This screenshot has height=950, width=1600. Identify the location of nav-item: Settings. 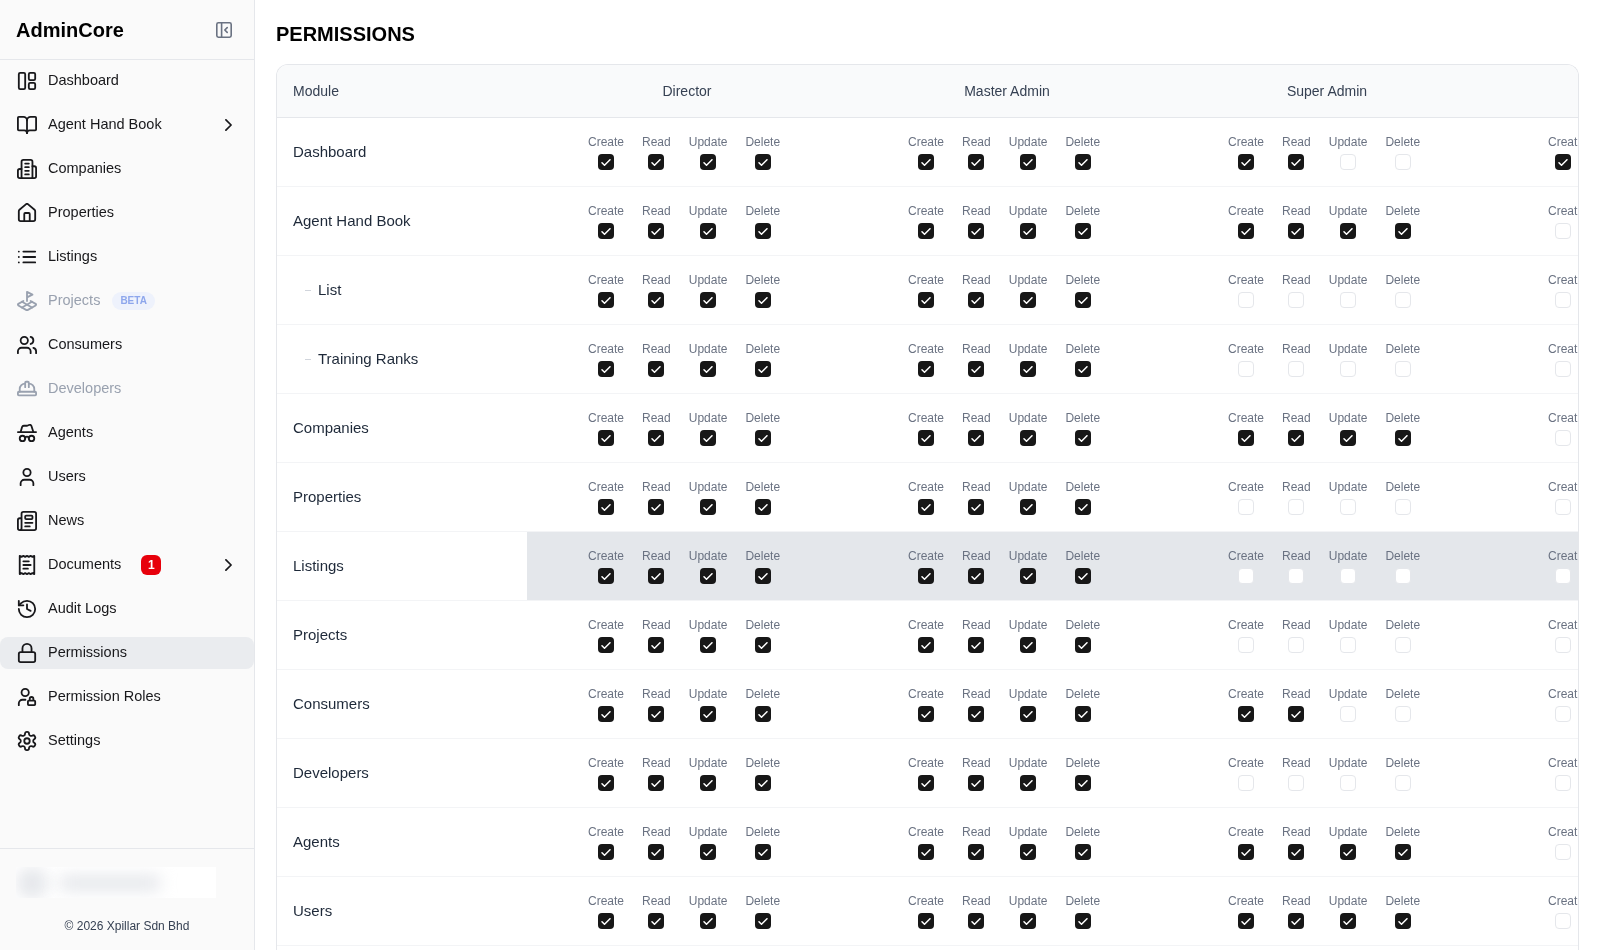
(127, 741).